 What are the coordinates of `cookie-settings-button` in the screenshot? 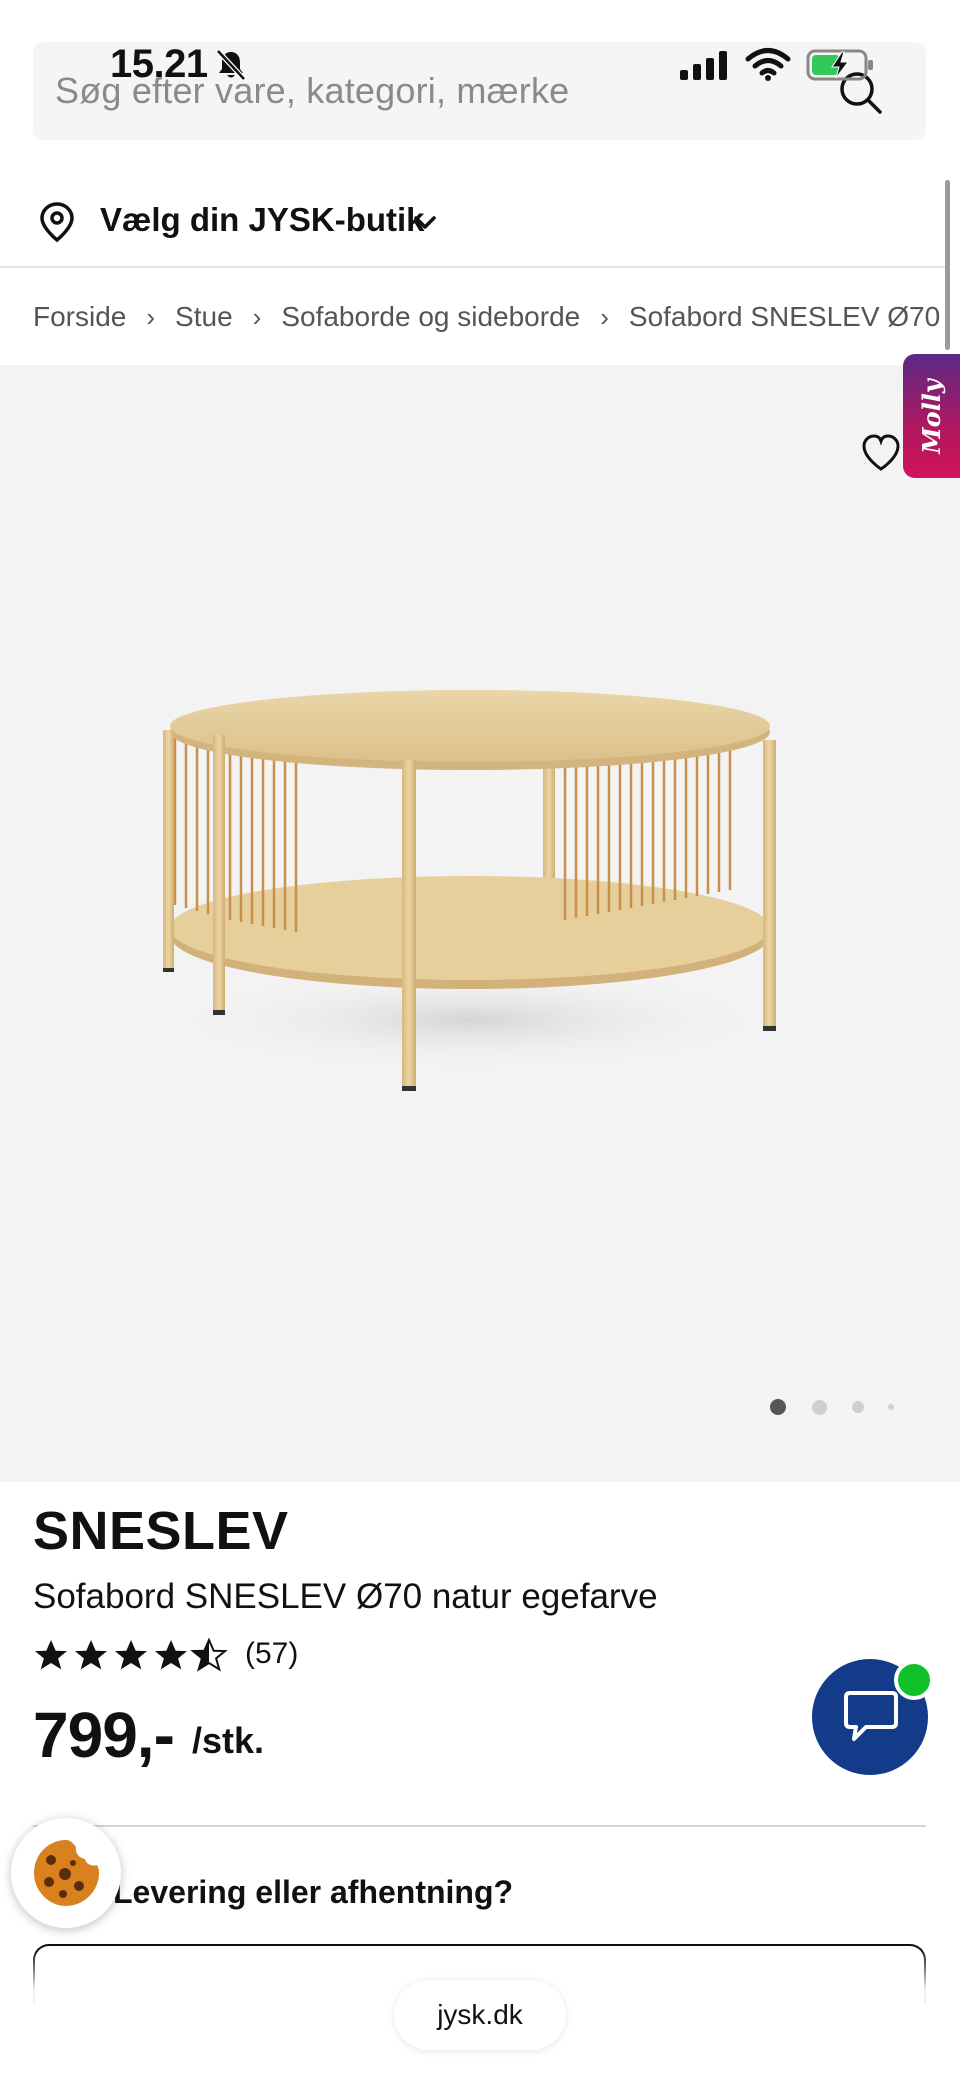 It's located at (66, 1873).